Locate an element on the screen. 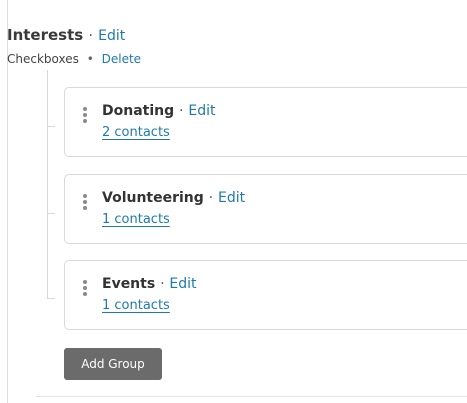  bottom-divider is located at coordinates (251, 396).